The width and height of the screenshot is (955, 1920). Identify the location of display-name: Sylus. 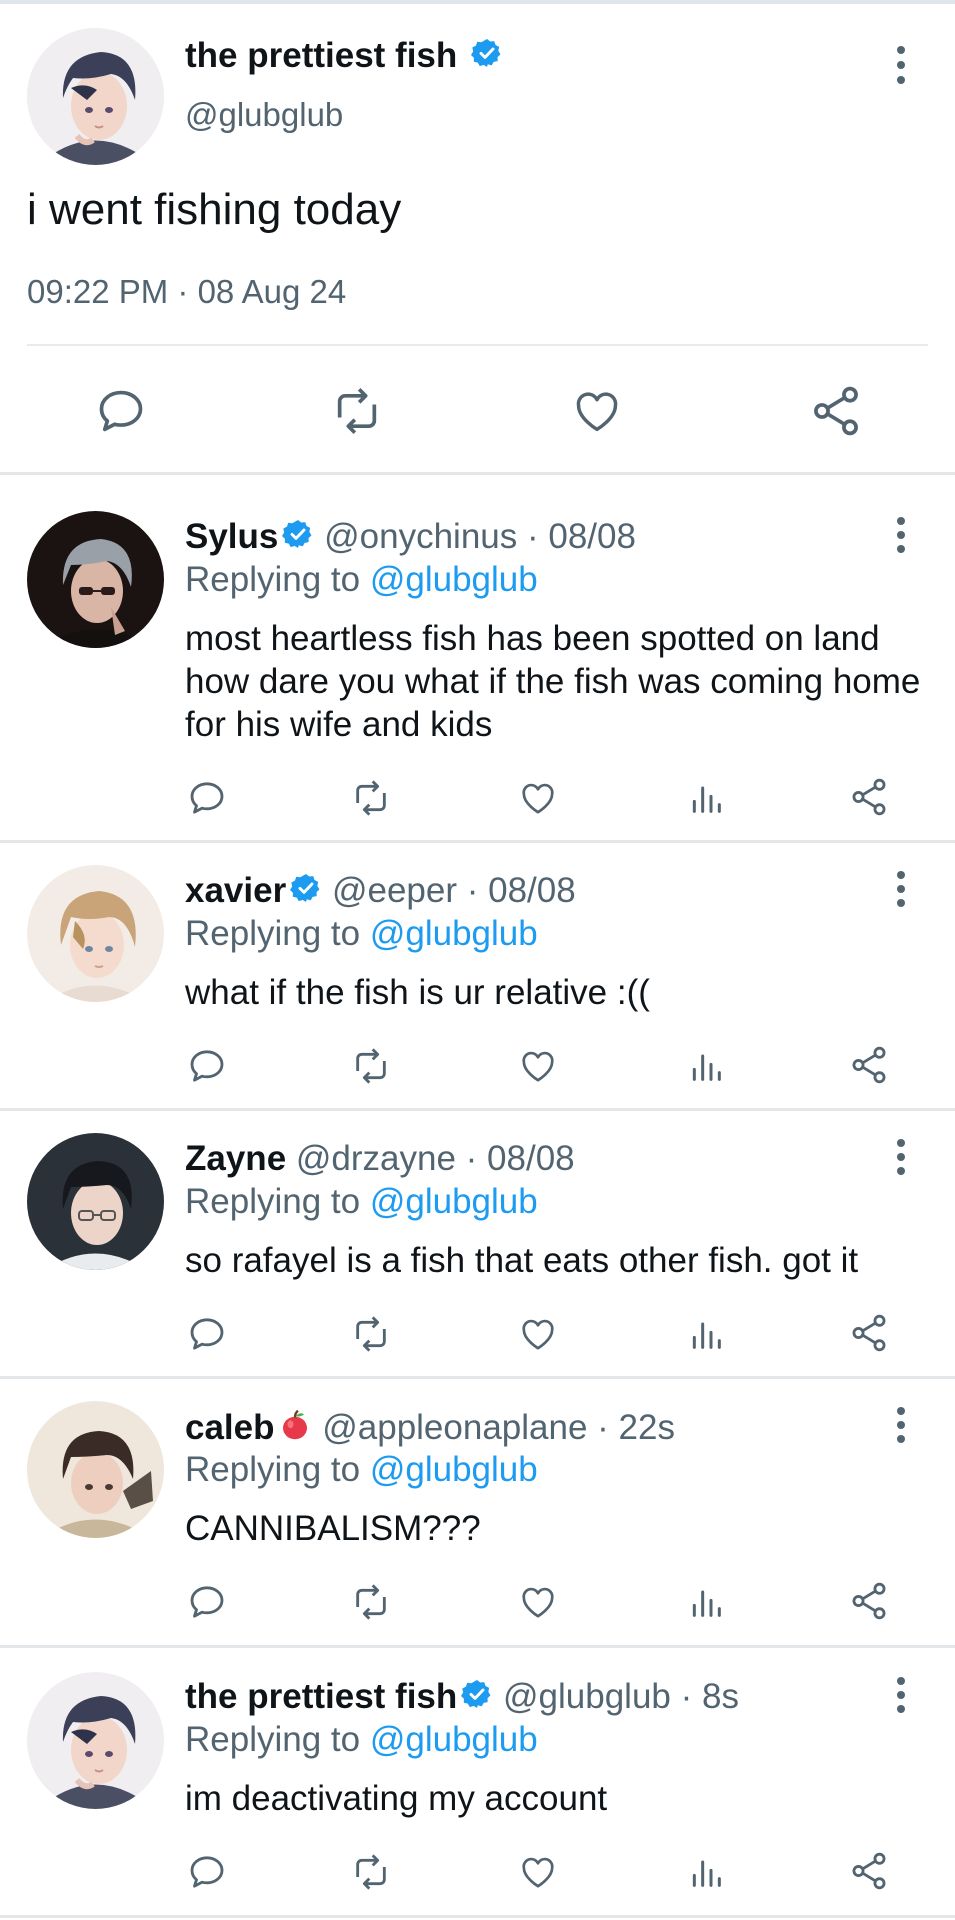
(231, 536).